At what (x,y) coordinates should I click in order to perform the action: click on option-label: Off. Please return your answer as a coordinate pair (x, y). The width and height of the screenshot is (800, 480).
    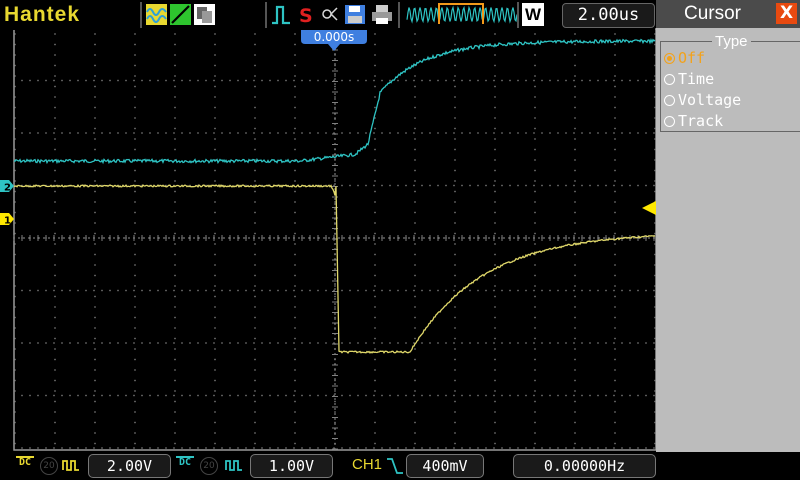
    Looking at the image, I should click on (692, 58).